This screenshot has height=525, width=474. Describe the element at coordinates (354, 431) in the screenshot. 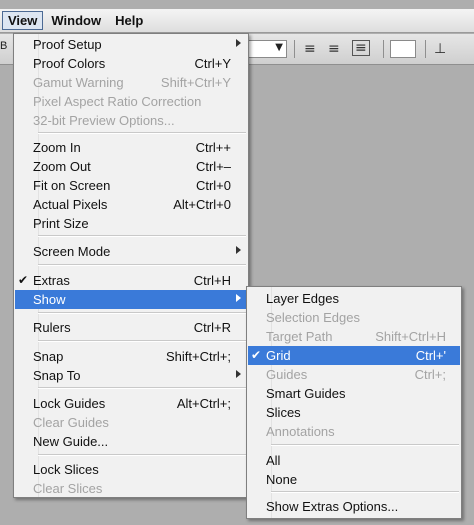

I see `submenu-item-annotations: Annotations` at that location.